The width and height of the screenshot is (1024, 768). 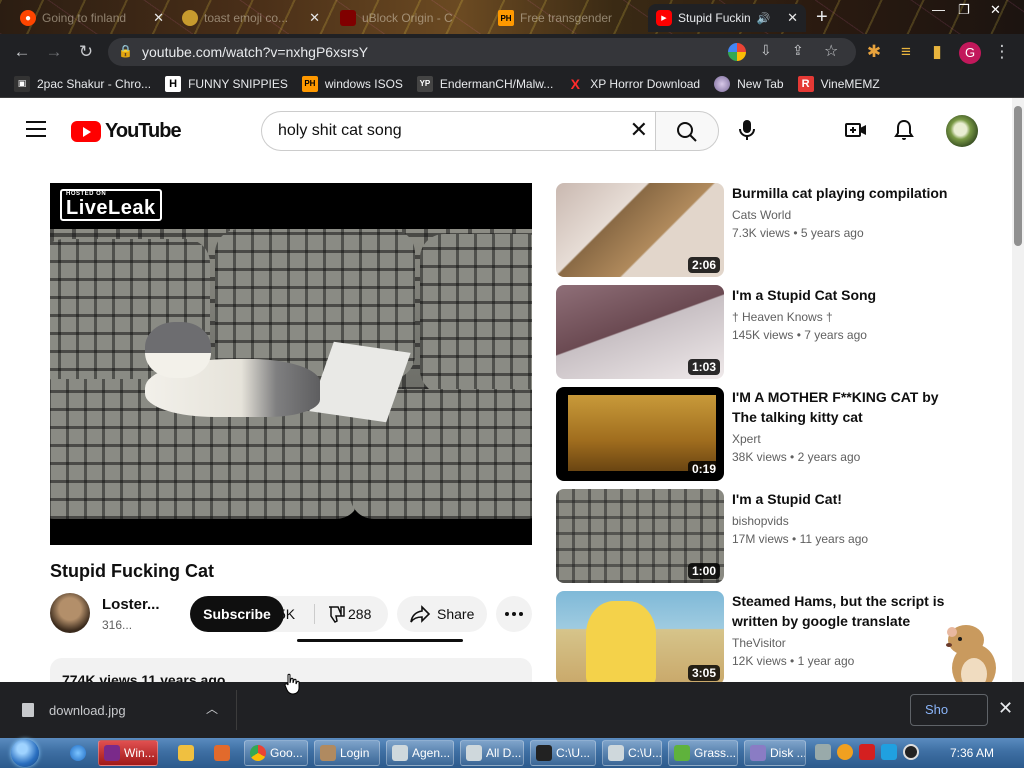 What do you see at coordinates (889, 752) in the screenshot?
I see `tray-network-icon` at bounding box center [889, 752].